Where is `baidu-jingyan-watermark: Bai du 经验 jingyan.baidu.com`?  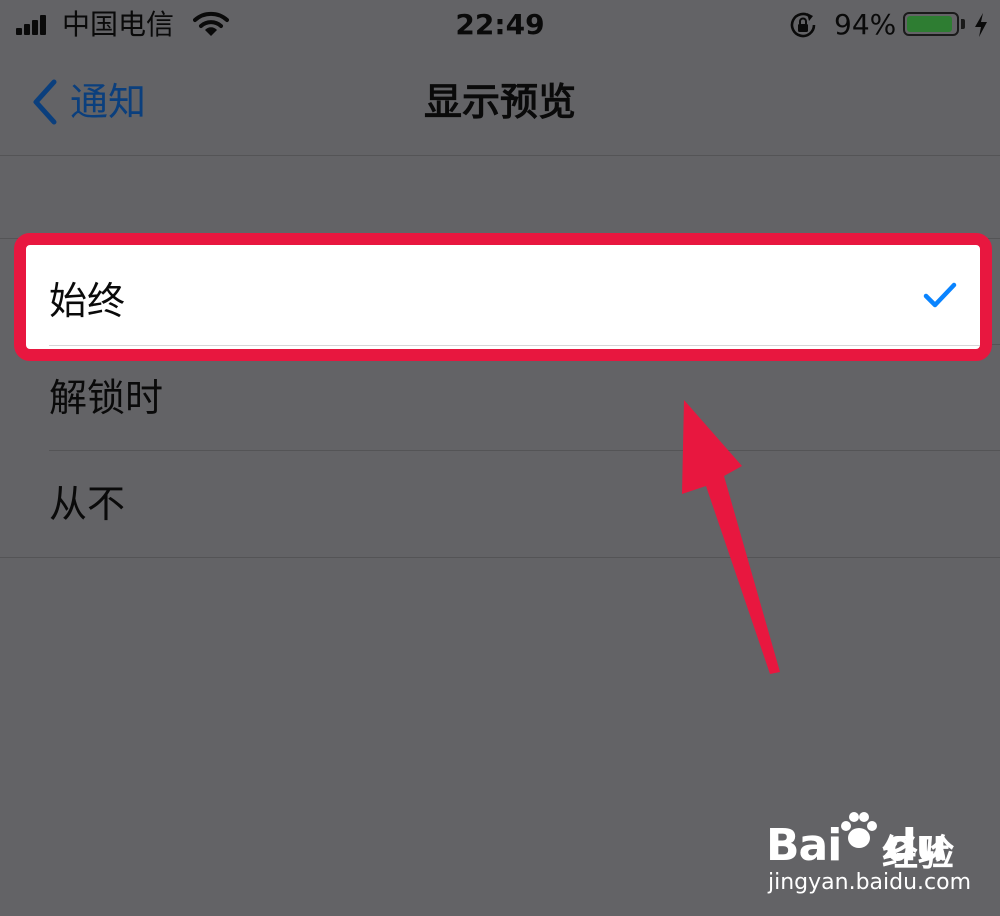
baidu-jingyan-watermark: Bai du 经验 jingyan.baidu.com is located at coordinates (880, 855).